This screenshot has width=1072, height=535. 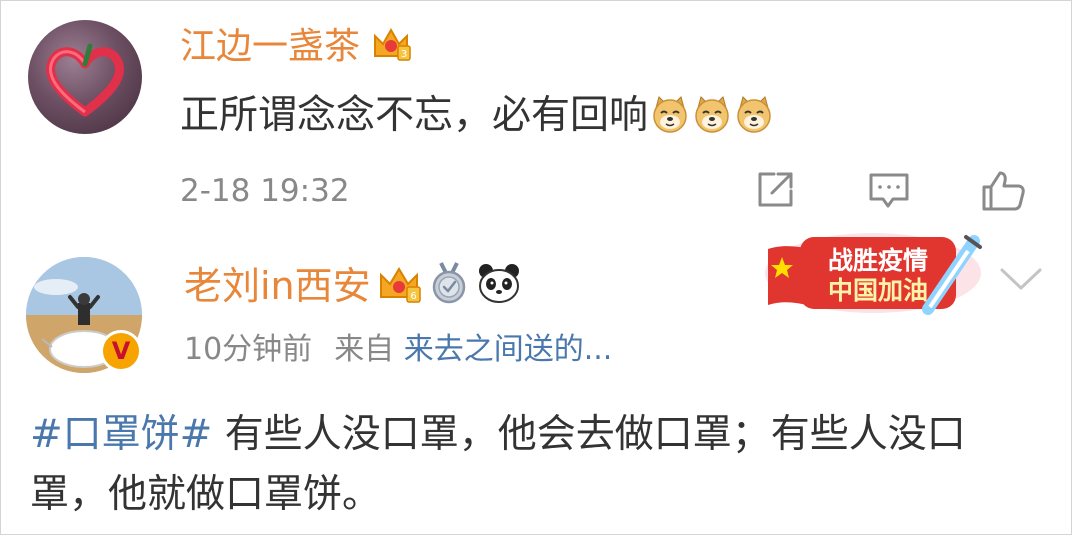 What do you see at coordinates (1021, 278) in the screenshot?
I see `chevron-down-icon` at bounding box center [1021, 278].